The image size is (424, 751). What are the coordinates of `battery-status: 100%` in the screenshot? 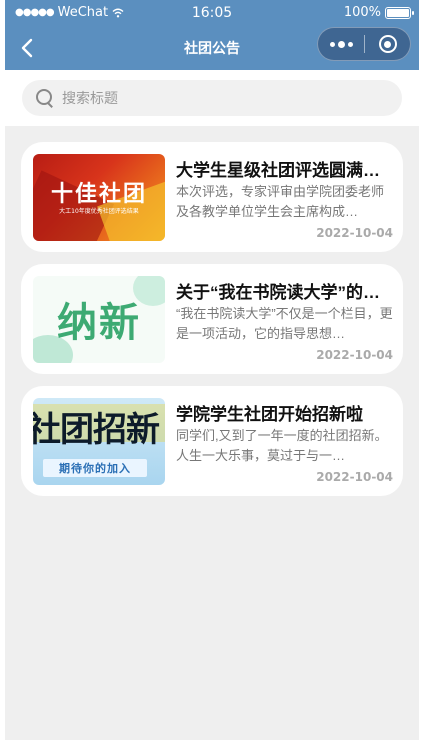 It's located at (378, 12).